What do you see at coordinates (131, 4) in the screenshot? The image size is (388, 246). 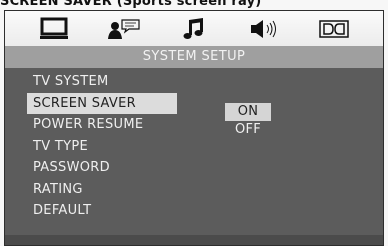 I see `page-caption: SCREEN SAVER (Sports screen ray)` at bounding box center [131, 4].